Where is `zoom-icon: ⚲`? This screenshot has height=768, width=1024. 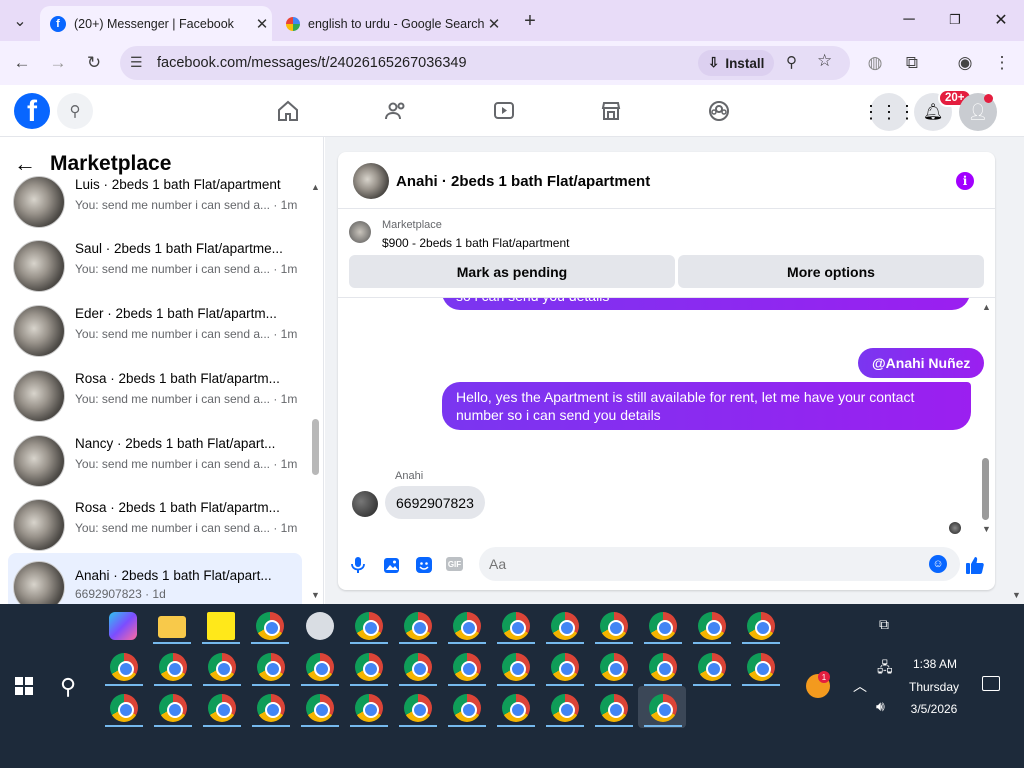
zoom-icon: ⚲ is located at coordinates (791, 62).